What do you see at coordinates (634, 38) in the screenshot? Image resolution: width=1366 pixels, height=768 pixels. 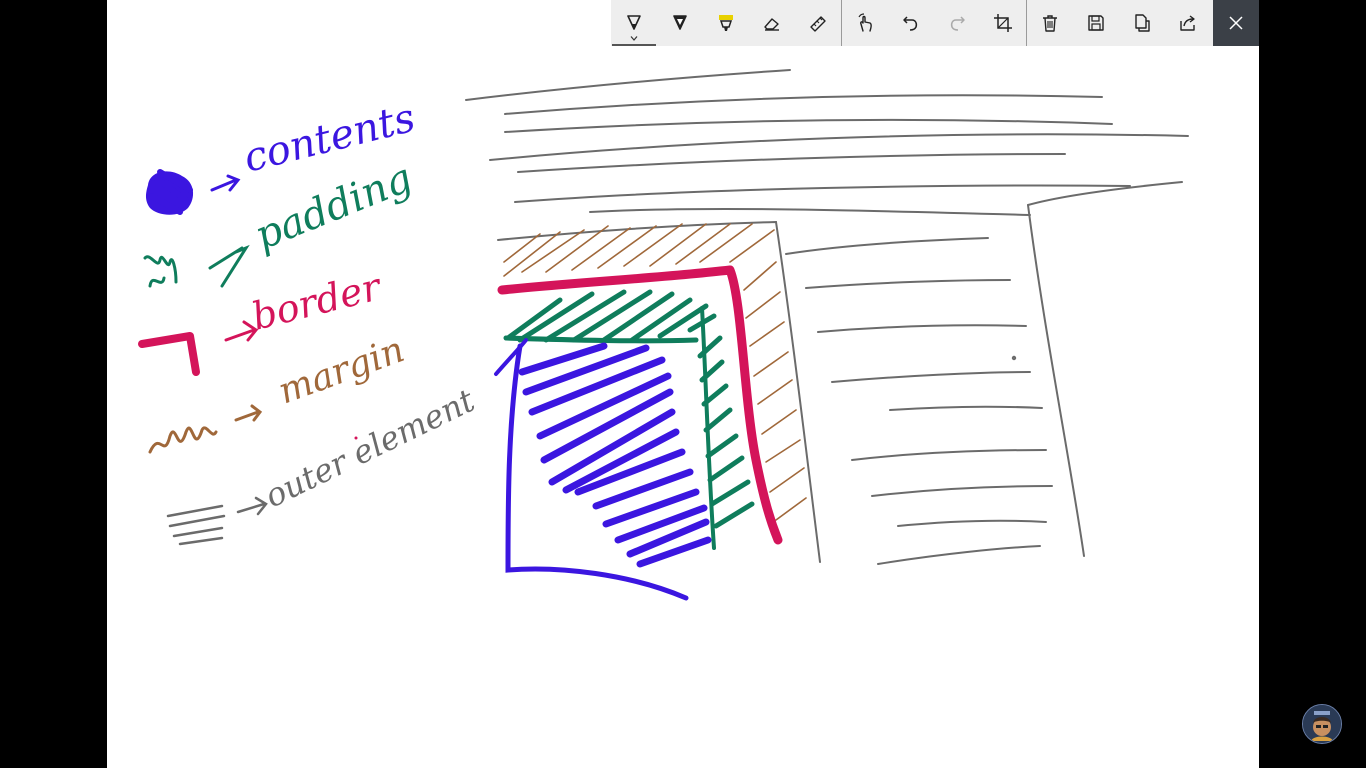 I see `chevron-down-icon` at bounding box center [634, 38].